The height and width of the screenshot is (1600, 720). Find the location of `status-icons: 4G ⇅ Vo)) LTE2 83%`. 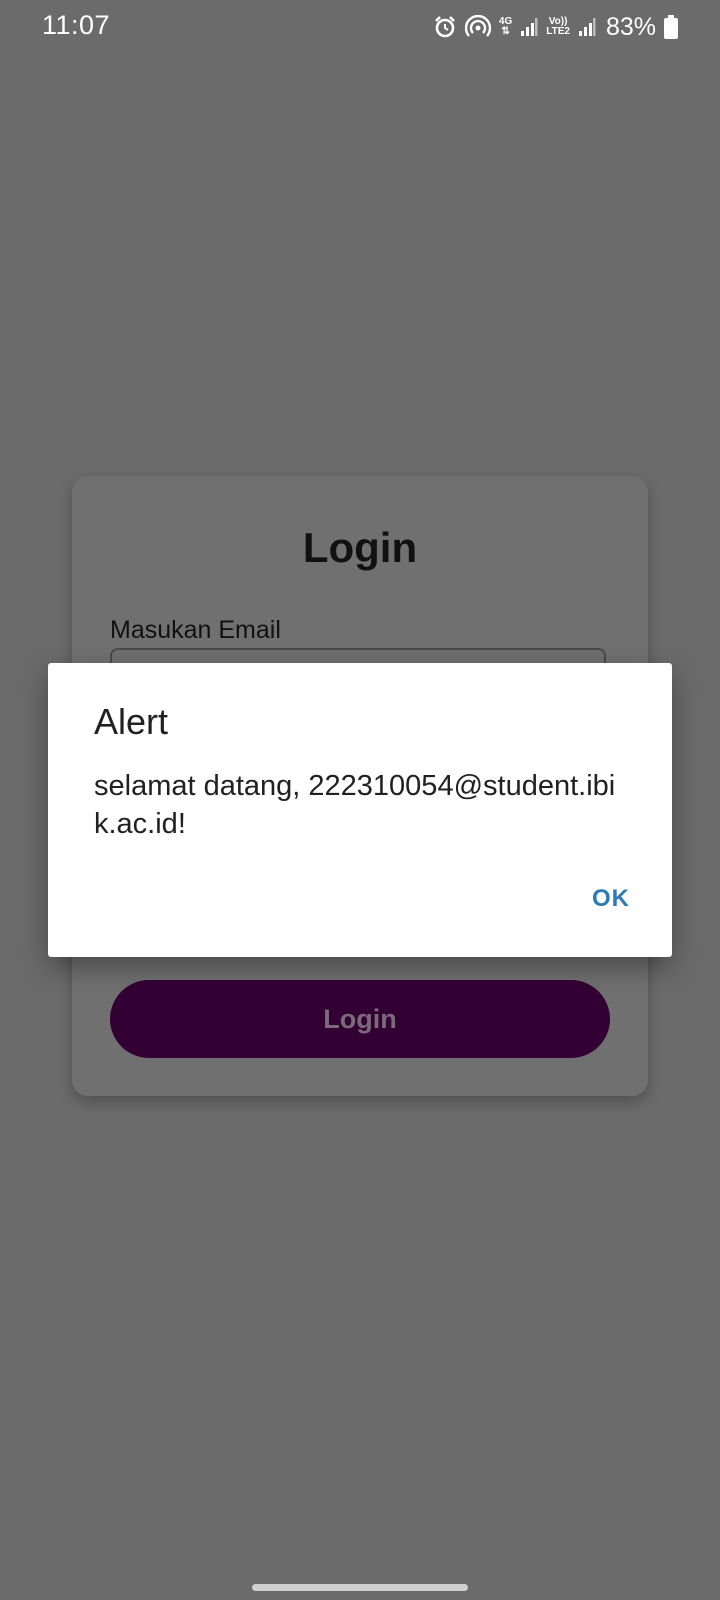

status-icons: 4G ⇅ Vo)) LTE2 83% is located at coordinates (555, 27).